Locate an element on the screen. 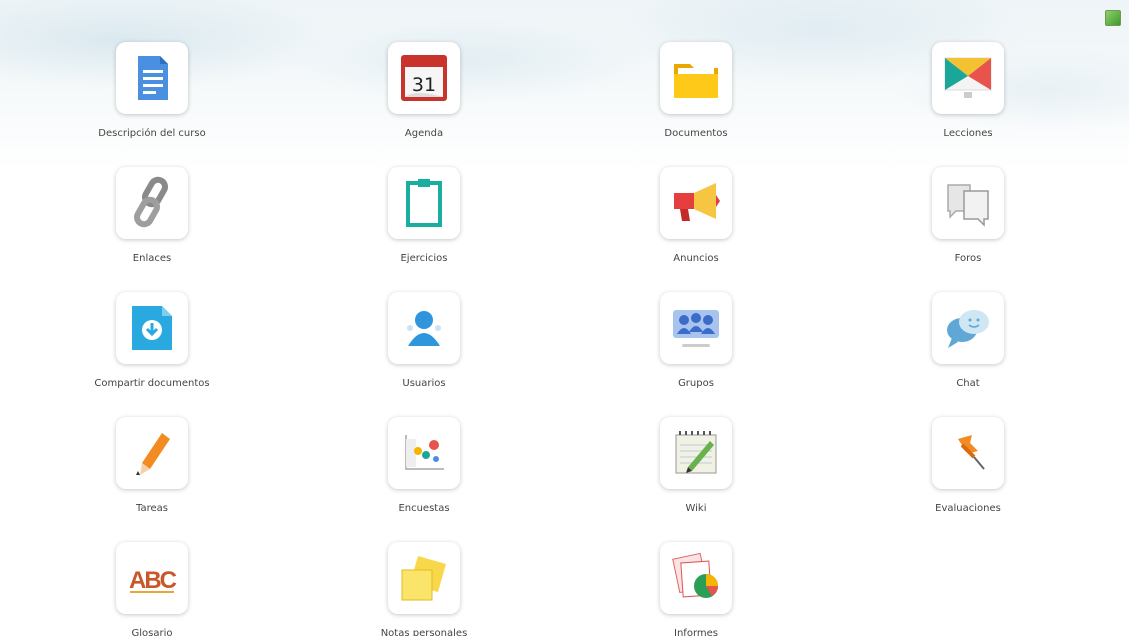 The width and height of the screenshot is (1129, 636). tool-label: Compartir documentos is located at coordinates (151, 383).